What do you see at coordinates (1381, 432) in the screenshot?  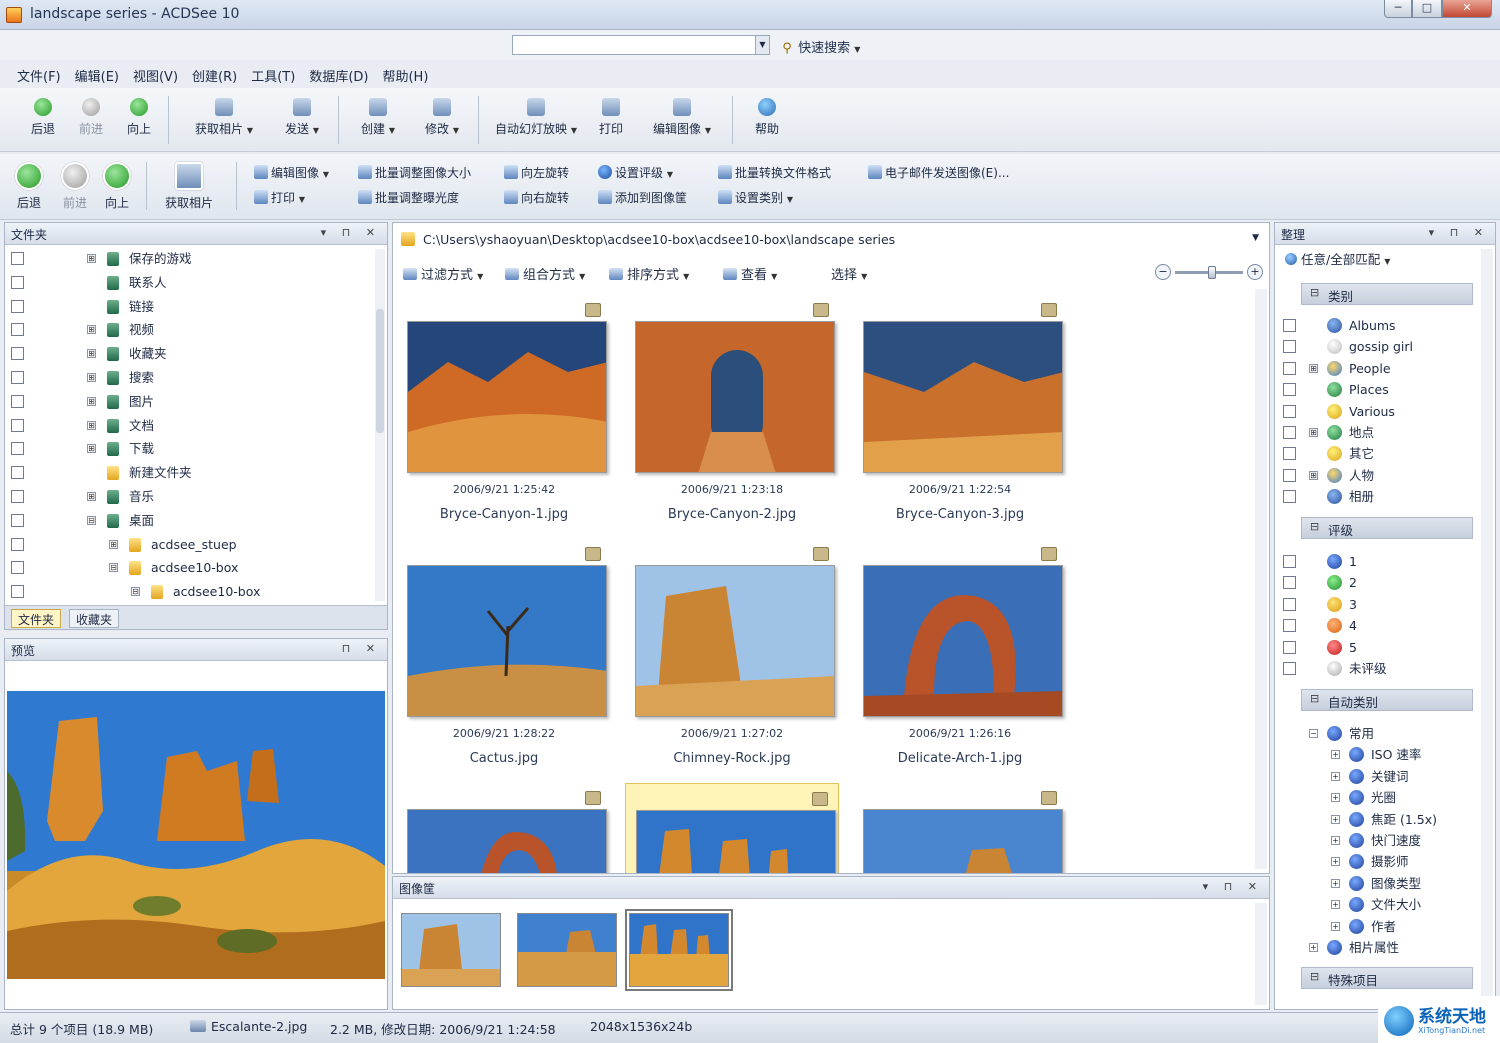 I see `category-item: ⊞ 地点` at bounding box center [1381, 432].